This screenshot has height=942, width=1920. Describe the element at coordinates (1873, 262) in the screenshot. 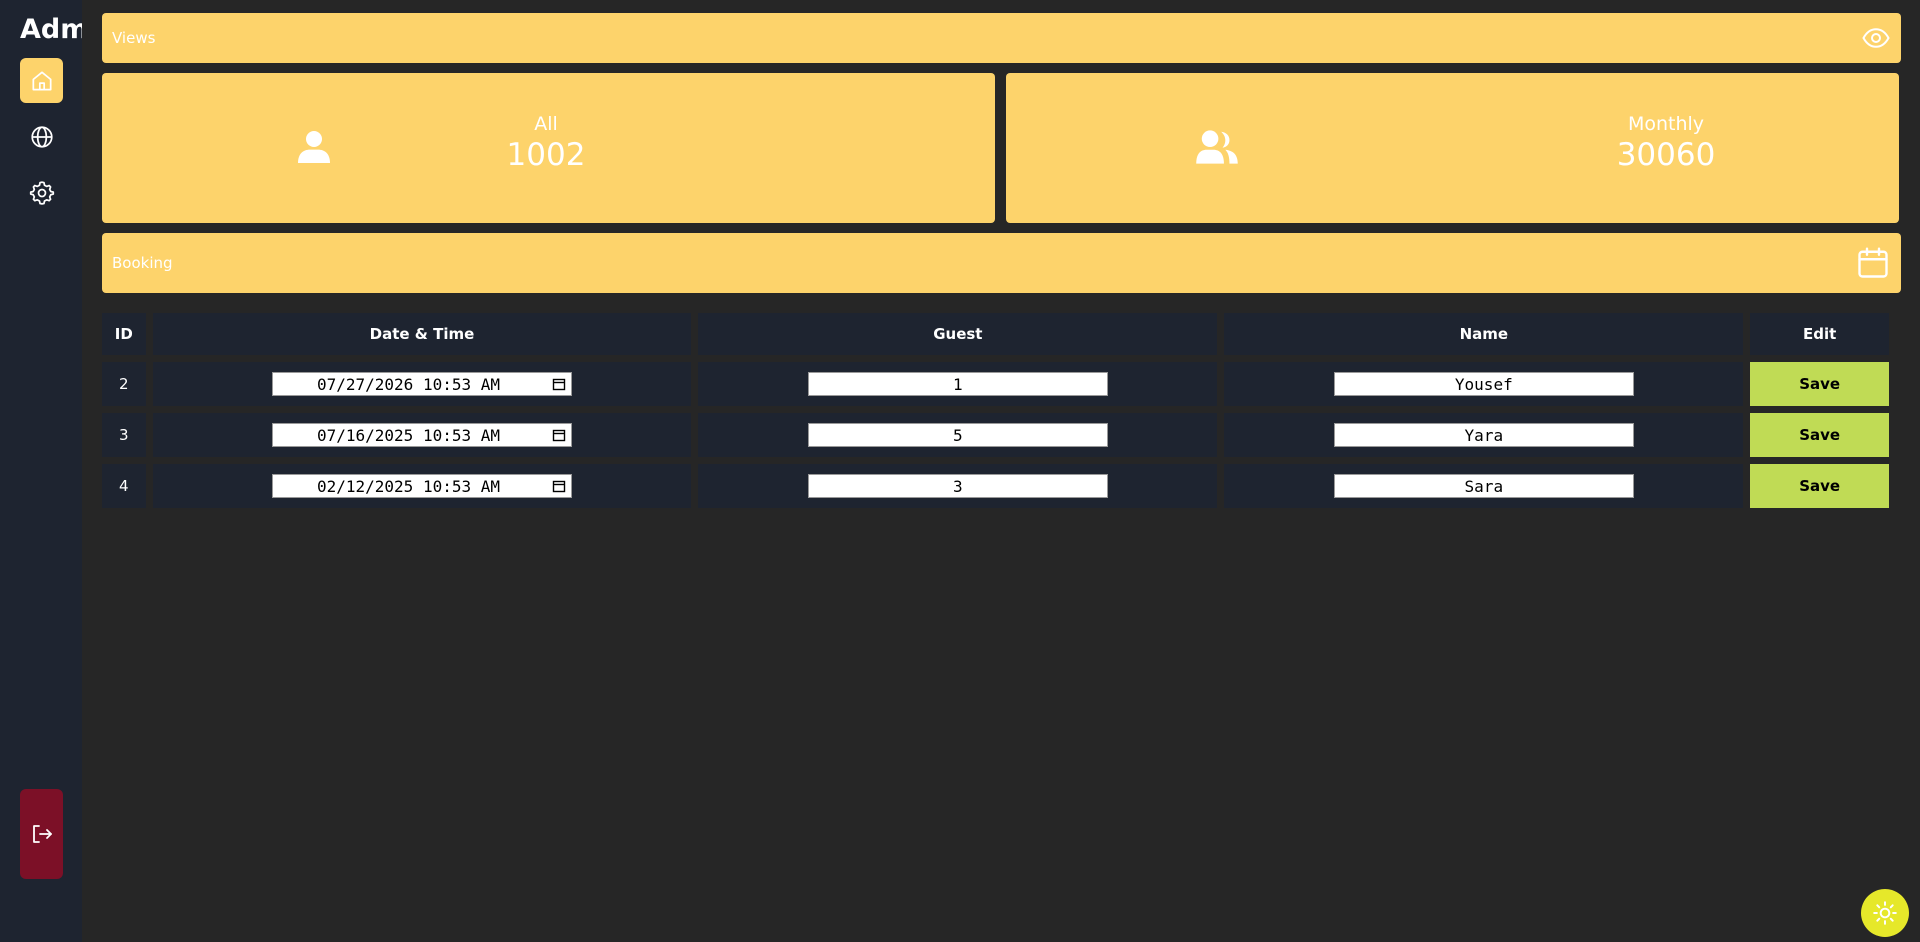

I see `calendar-icon` at that location.